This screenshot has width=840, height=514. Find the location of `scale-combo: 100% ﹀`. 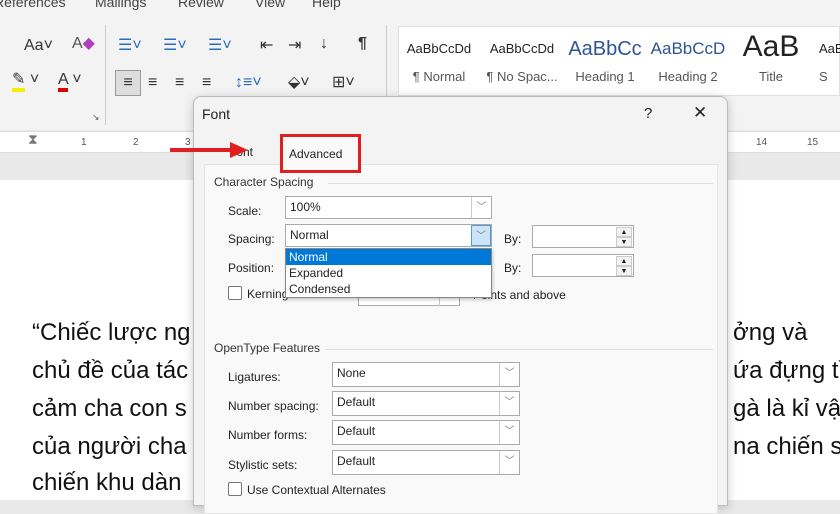

scale-combo: 100% ﹀ is located at coordinates (388, 207).